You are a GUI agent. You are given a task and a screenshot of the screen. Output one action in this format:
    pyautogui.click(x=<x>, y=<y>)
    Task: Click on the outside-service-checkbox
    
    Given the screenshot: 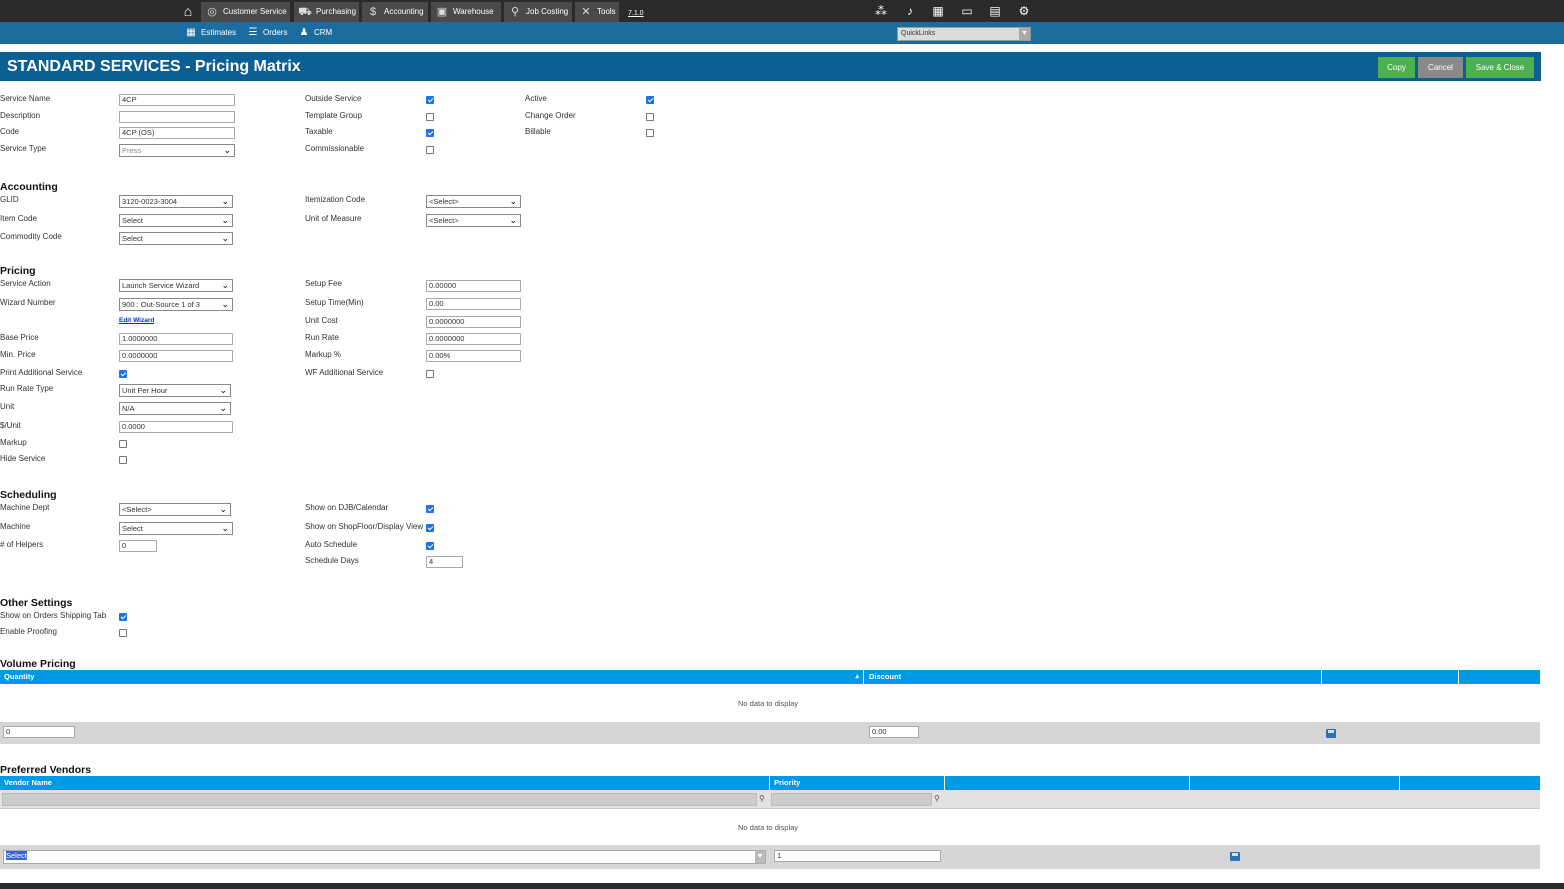 What is the action you would take?
    pyautogui.click(x=430, y=100)
    